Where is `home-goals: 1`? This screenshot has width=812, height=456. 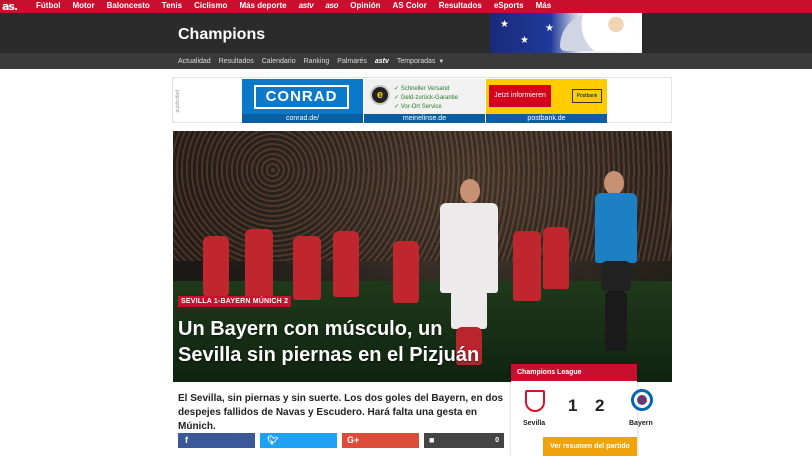
home-goals: 1 is located at coordinates (573, 405).